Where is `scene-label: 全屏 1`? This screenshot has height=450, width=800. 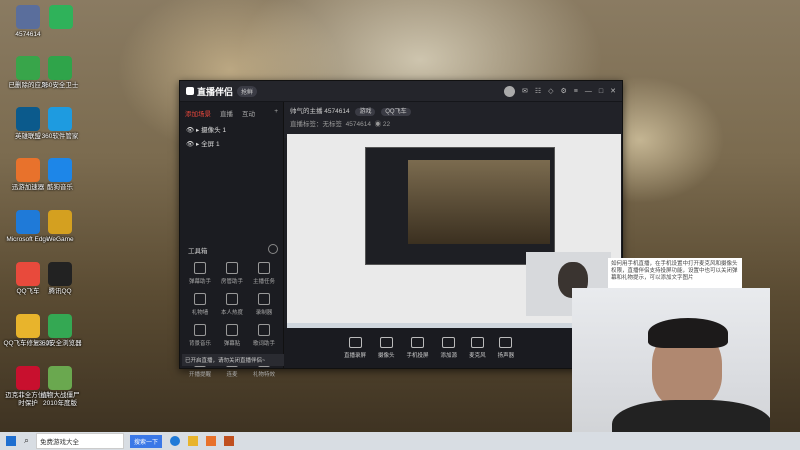
scene-label: 全屏 1 is located at coordinates (210, 144).